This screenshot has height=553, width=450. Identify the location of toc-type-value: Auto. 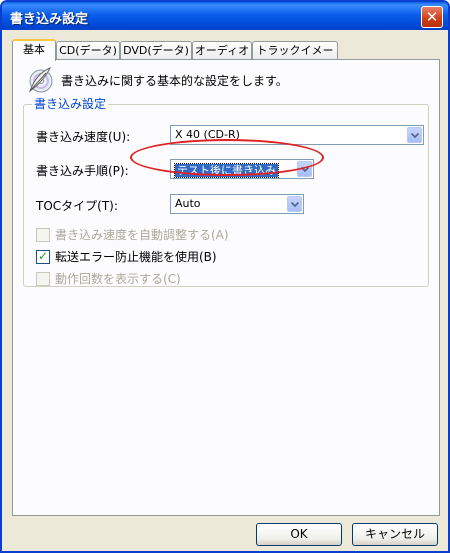
(188, 203).